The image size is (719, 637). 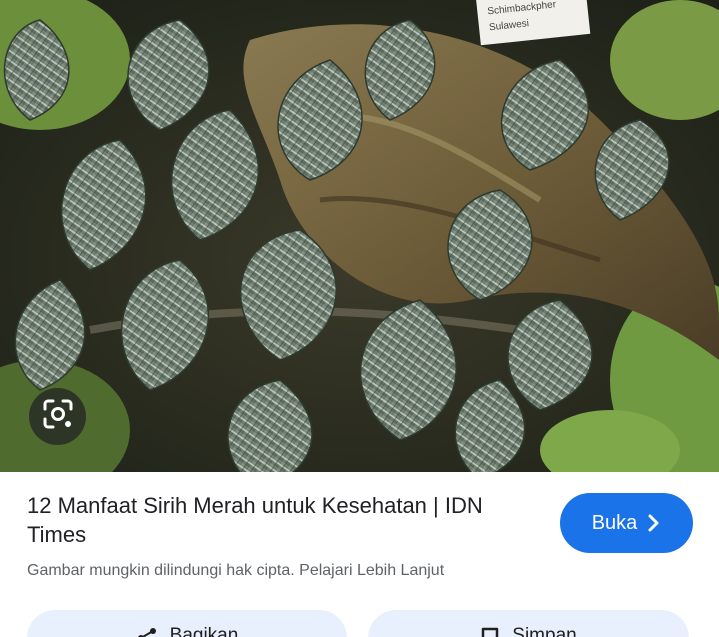 What do you see at coordinates (147, 632) in the screenshot?
I see `share-icon` at bounding box center [147, 632].